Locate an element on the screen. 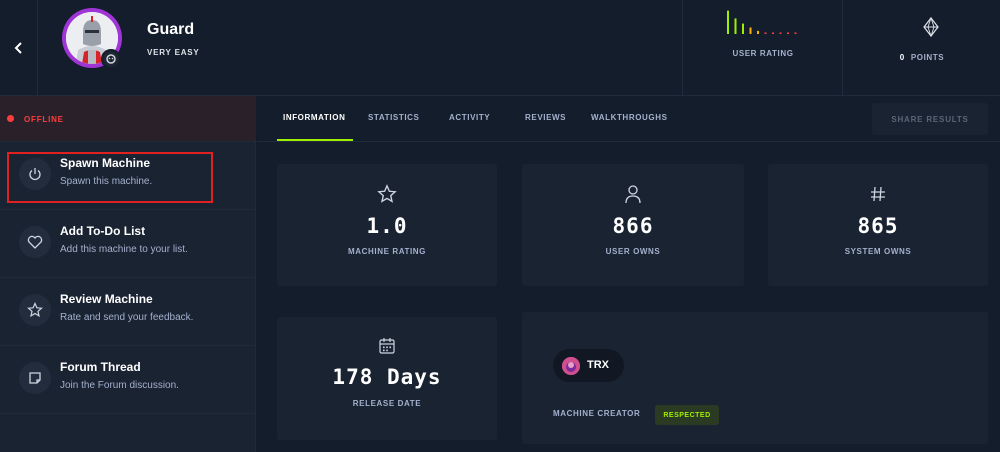 The height and width of the screenshot is (452, 1000). points-block: 0 POINTS is located at coordinates (921, 48).